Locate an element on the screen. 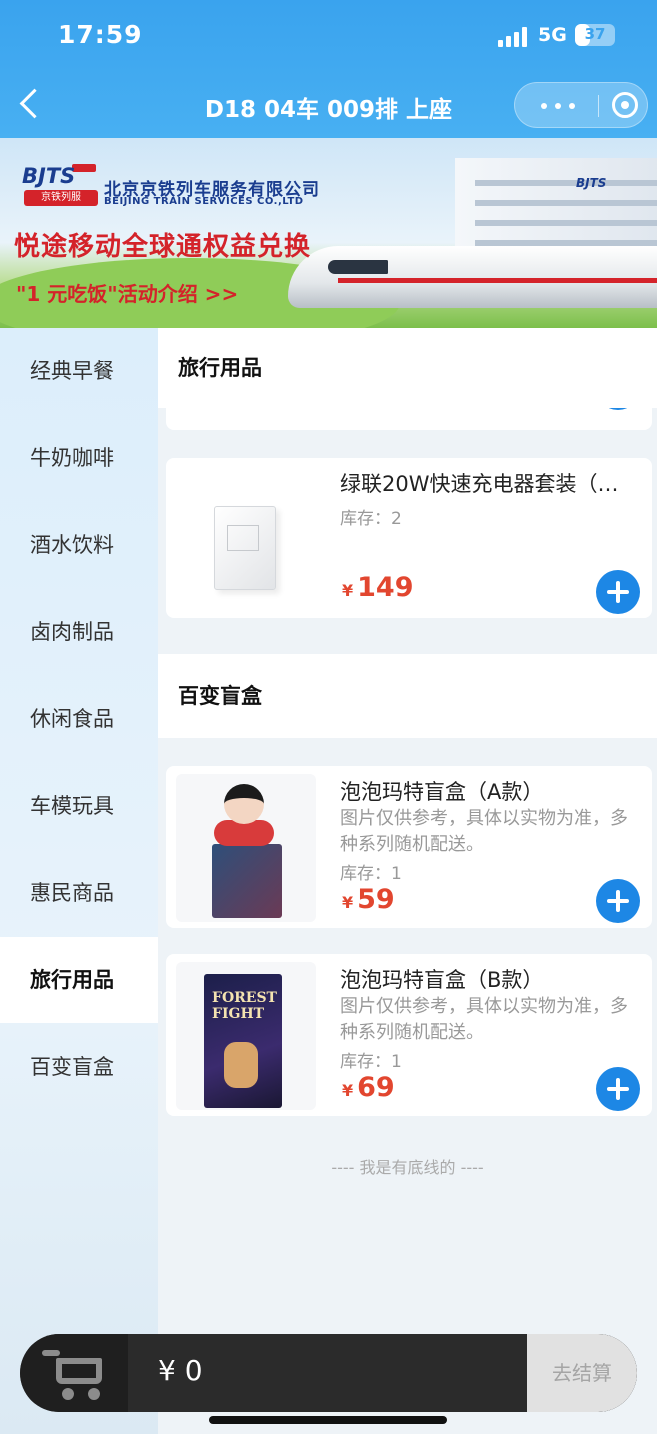 This screenshot has width=657, height=1434. cart-button is located at coordinates (74, 1373).